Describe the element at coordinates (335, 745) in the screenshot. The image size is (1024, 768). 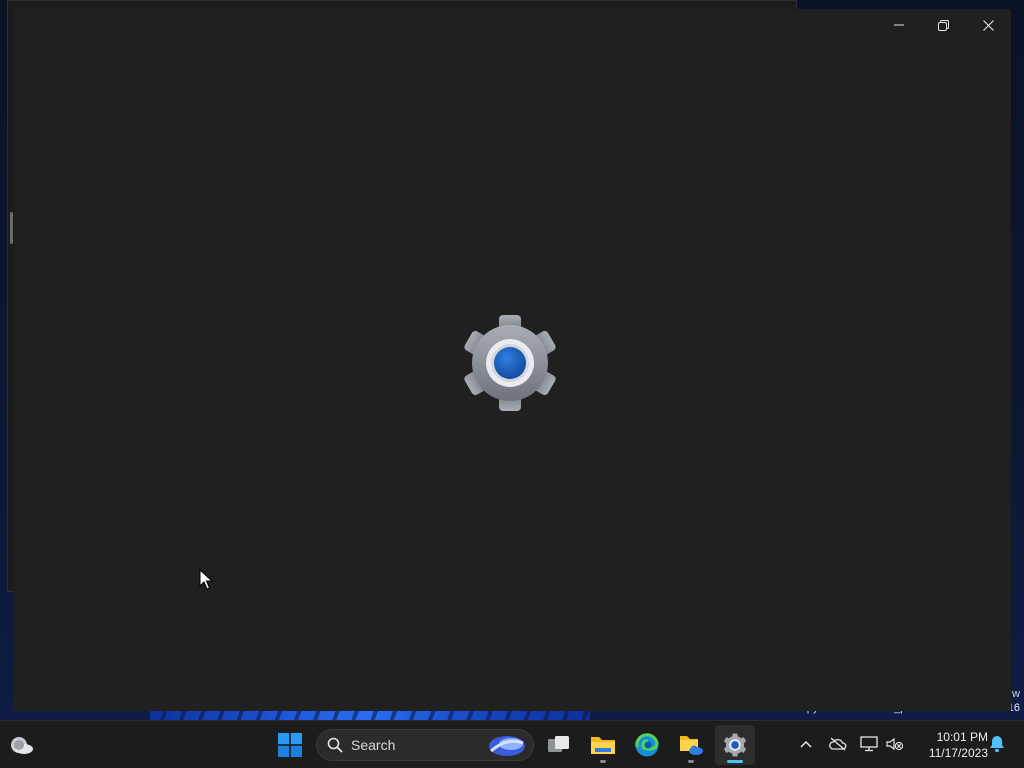
I see `search-icon` at that location.